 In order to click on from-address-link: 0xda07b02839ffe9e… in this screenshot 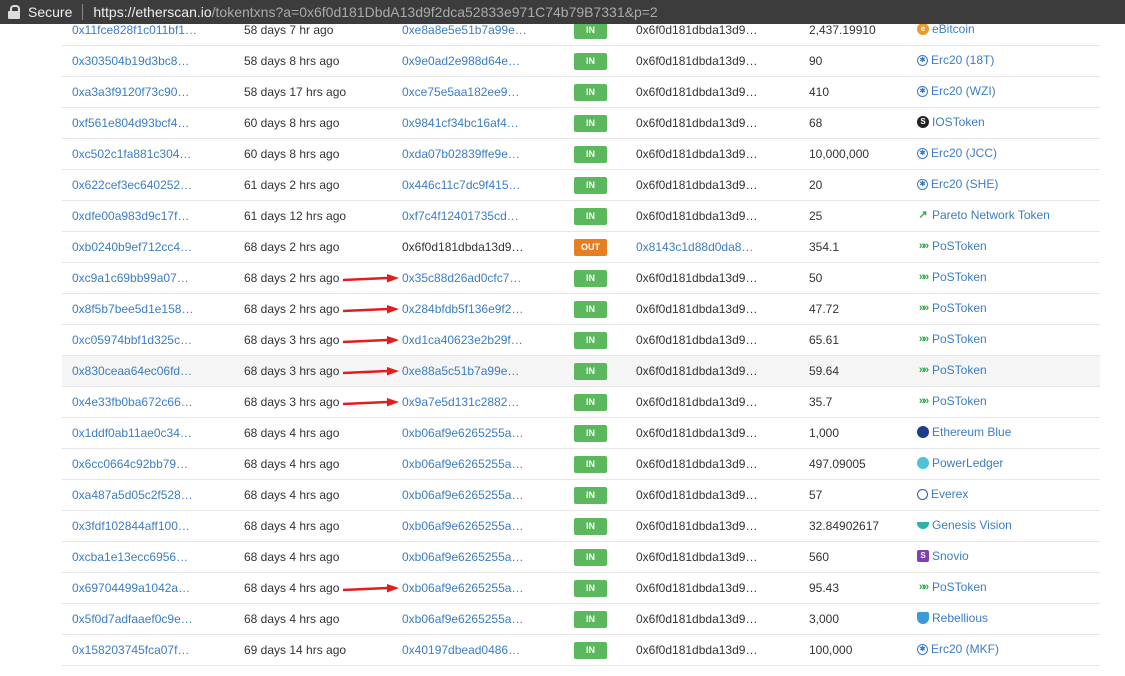, I will do `click(461, 154)`.